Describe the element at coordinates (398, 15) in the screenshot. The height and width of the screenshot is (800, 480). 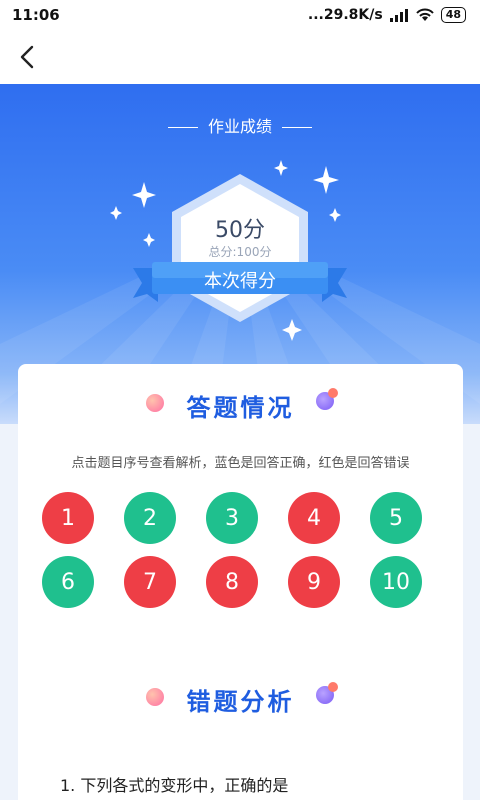
I see `signal-icon` at that location.